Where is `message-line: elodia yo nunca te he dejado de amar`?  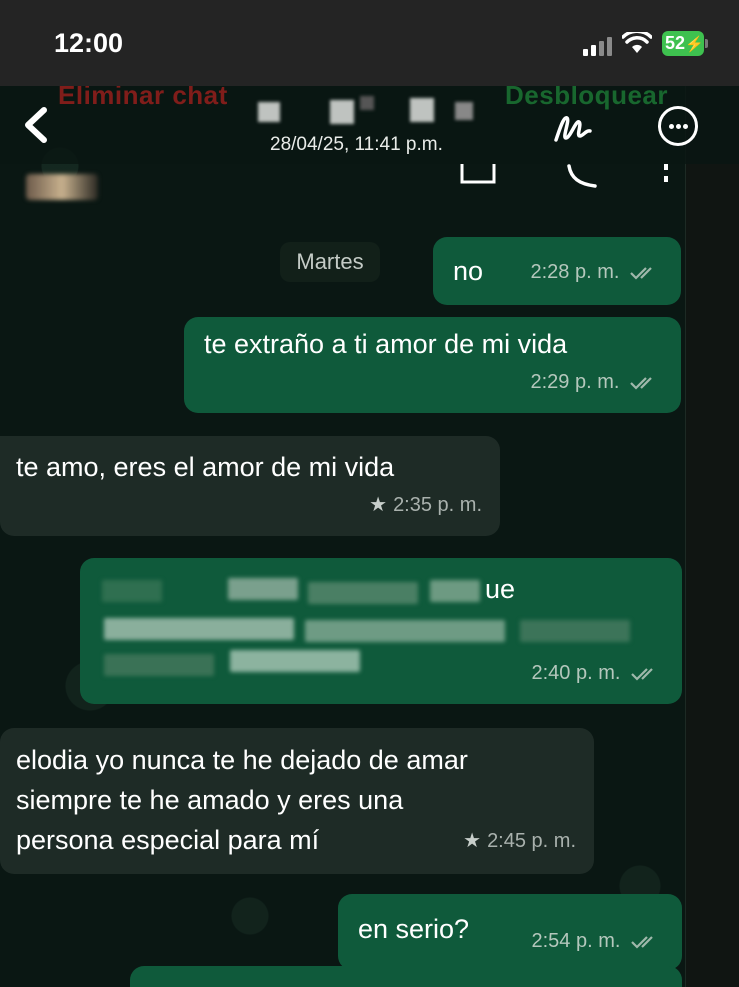
message-line: elodia yo nunca te he dejado de amar is located at coordinates (242, 760).